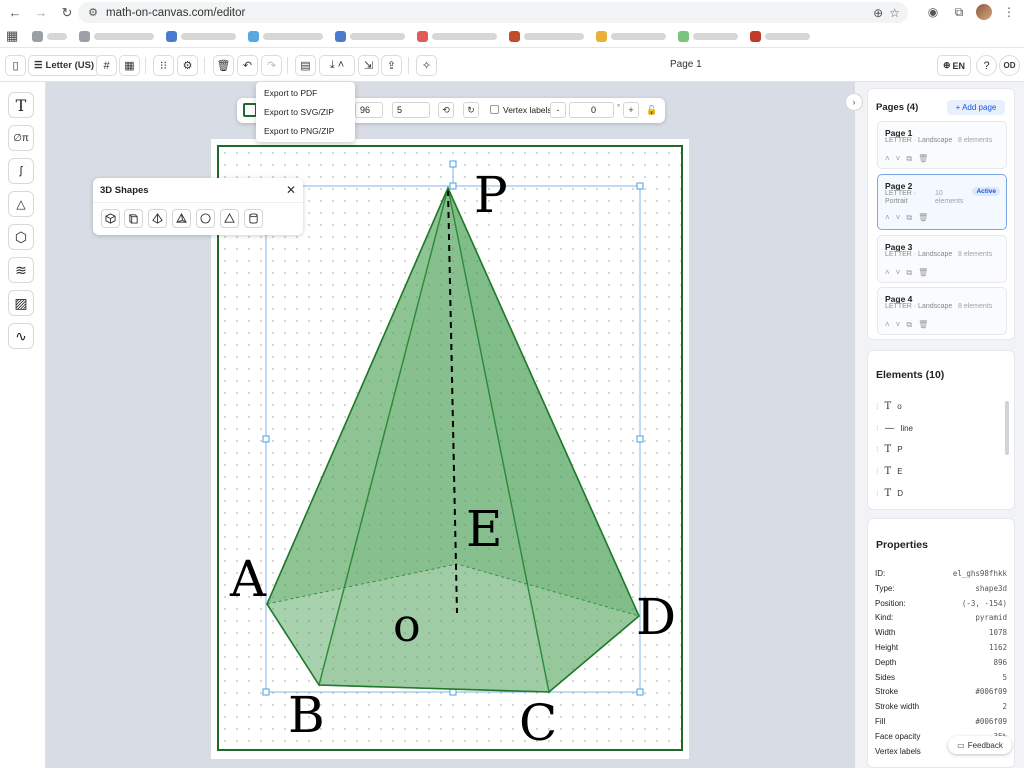  What do you see at coordinates (305, 131) in the screenshot?
I see `export-png-item: Export to PNG/ZIP` at bounding box center [305, 131].